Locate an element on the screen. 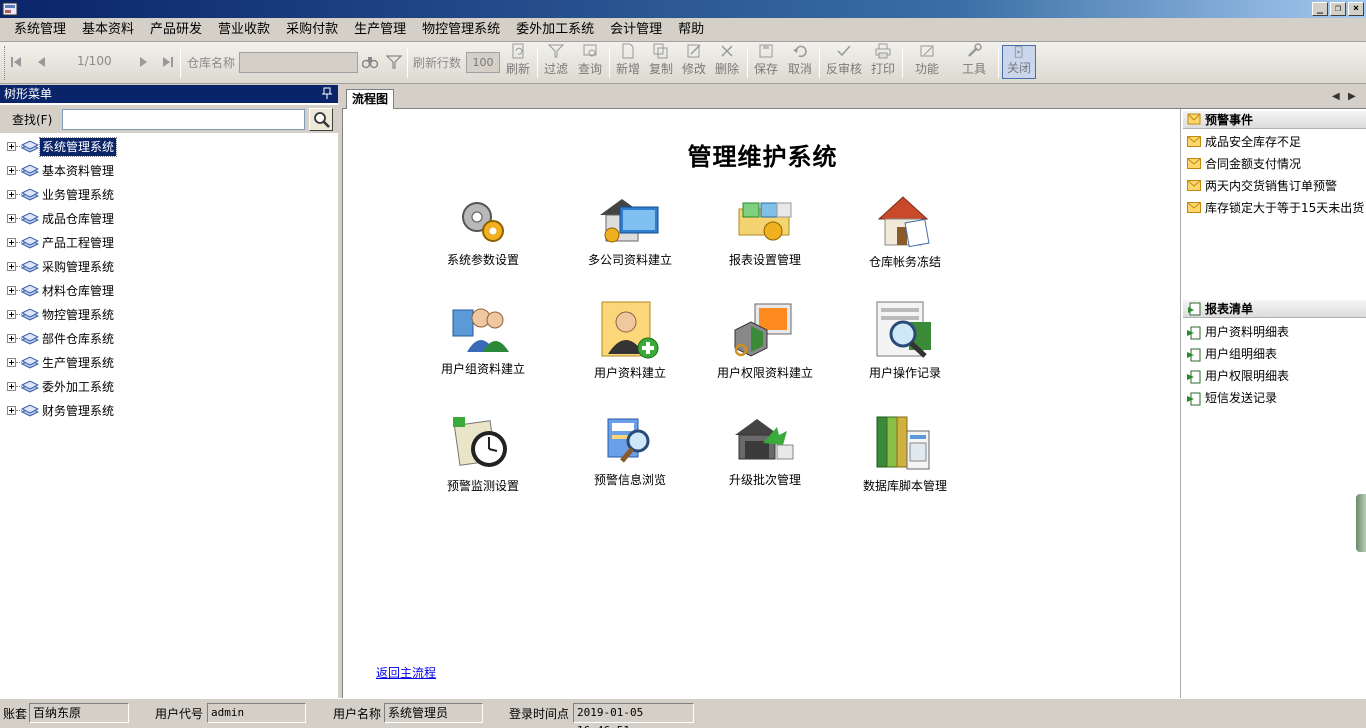  tree-item: 部件仓库系统 is located at coordinates (169, 339).